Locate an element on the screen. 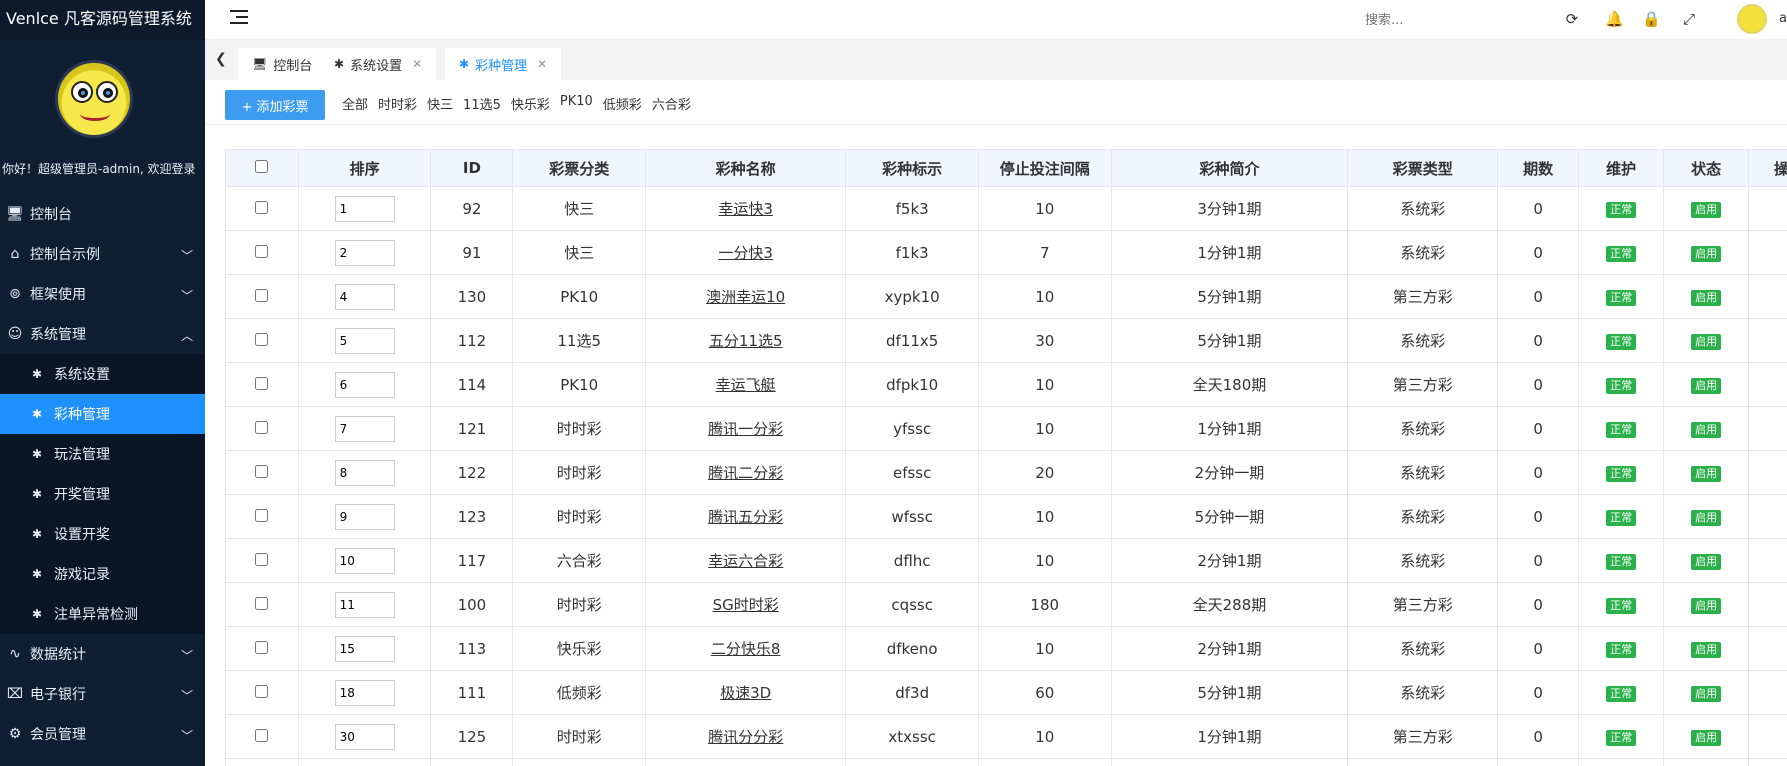 The image size is (1787, 766). cell-periods: 0 is located at coordinates (1538, 692).